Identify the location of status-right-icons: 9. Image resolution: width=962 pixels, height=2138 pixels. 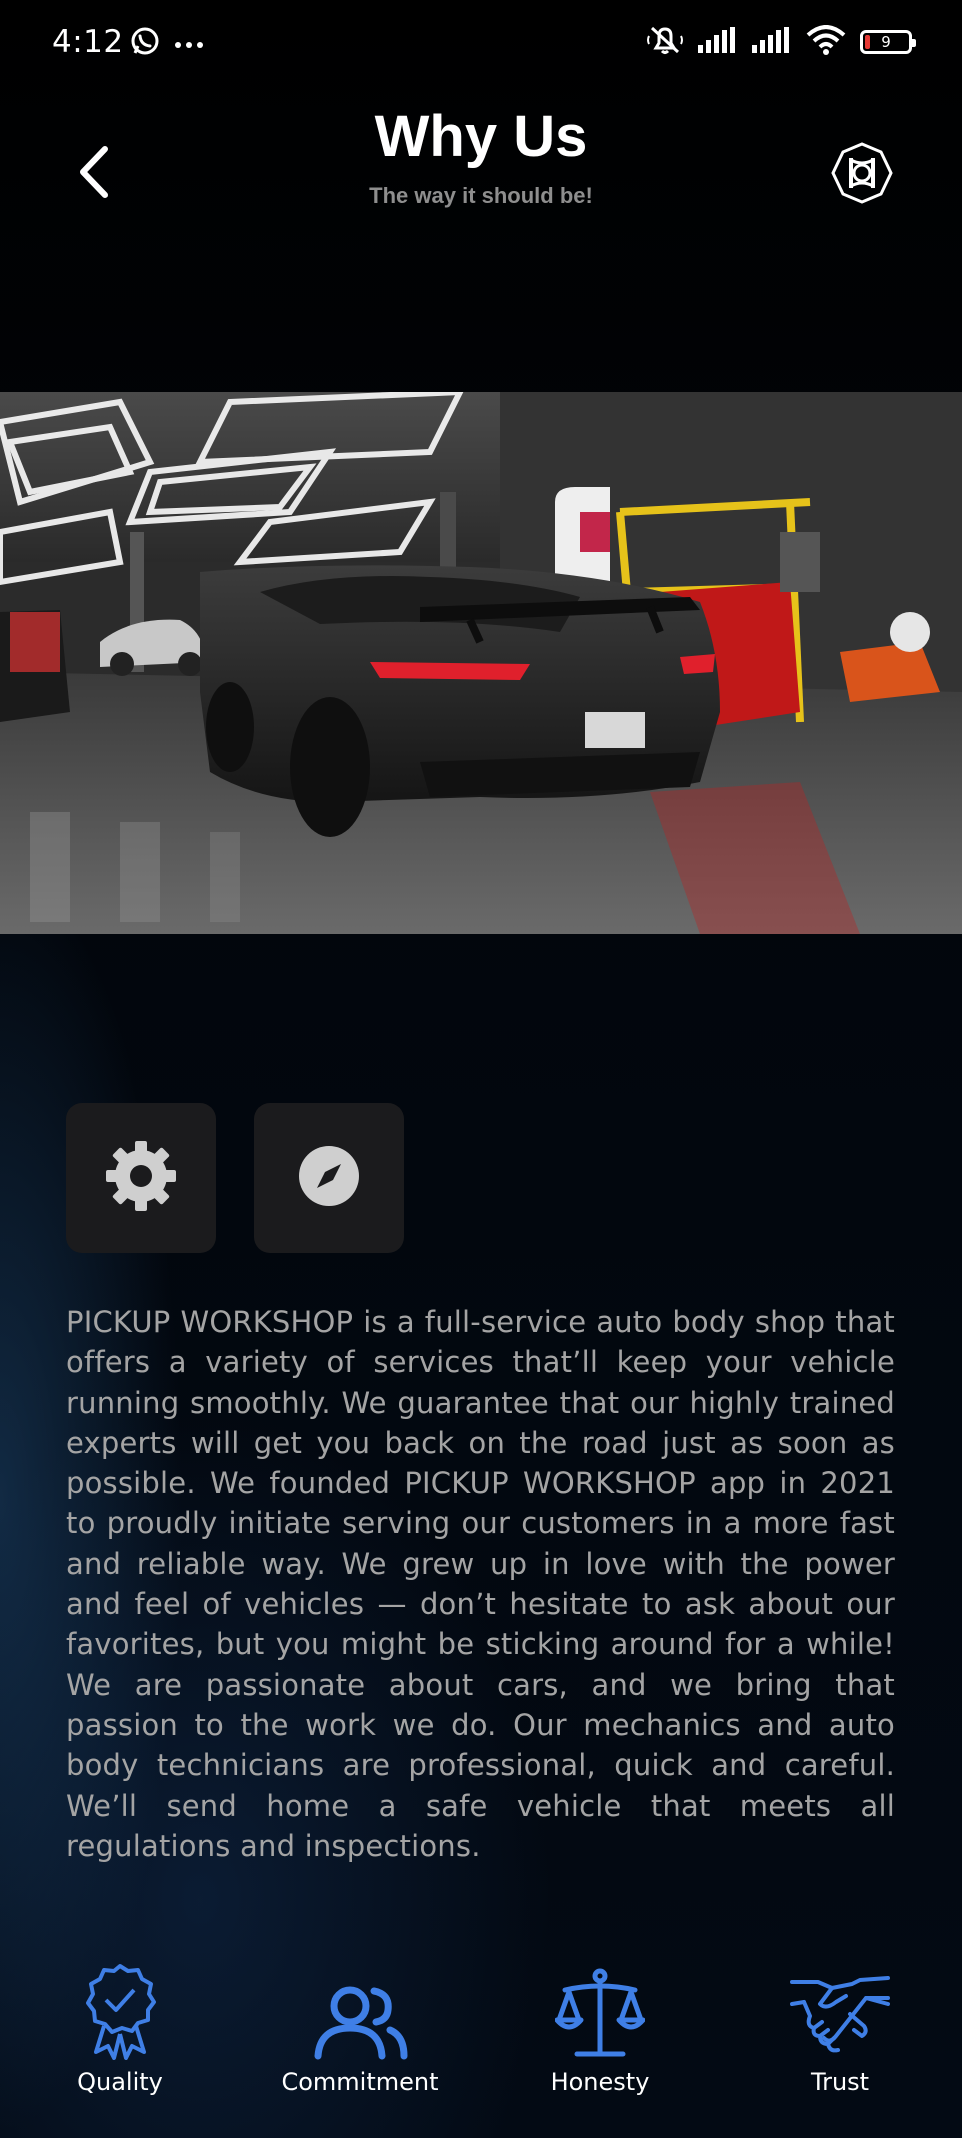
(781, 42).